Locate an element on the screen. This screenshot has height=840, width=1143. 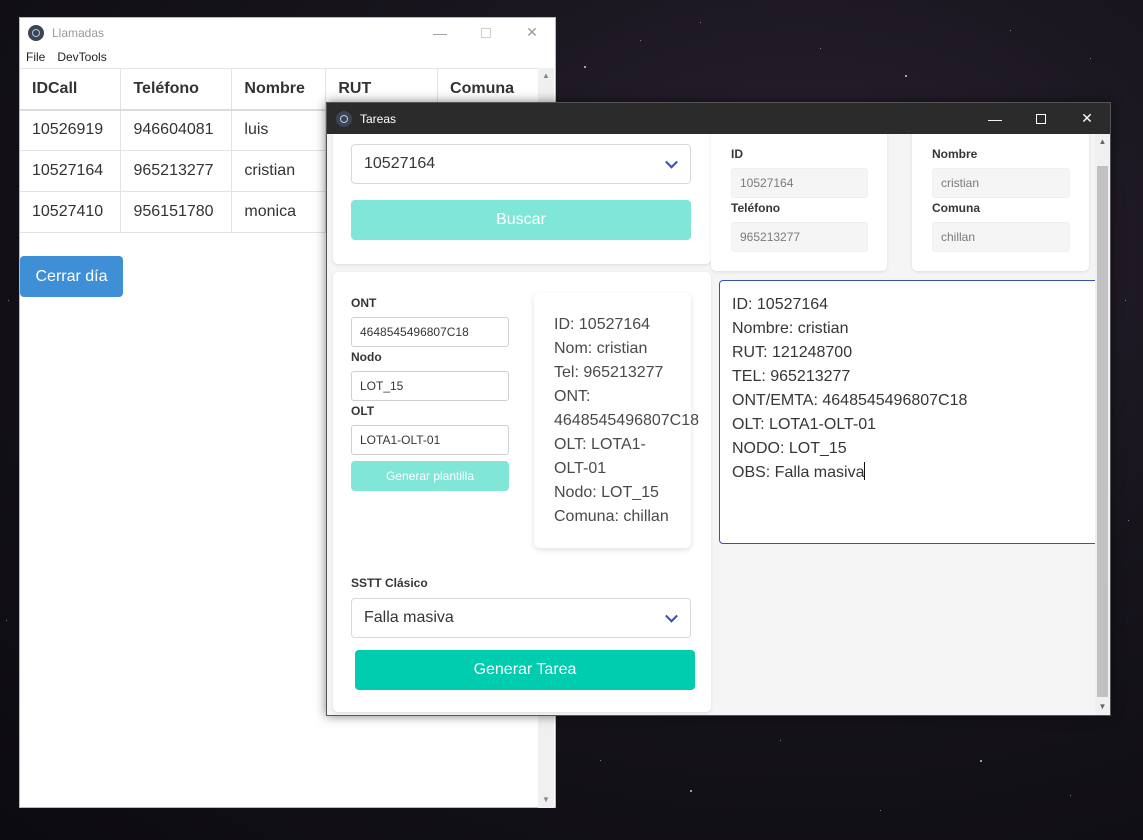
sstt-label: SSTT Clásico is located at coordinates (389, 583).